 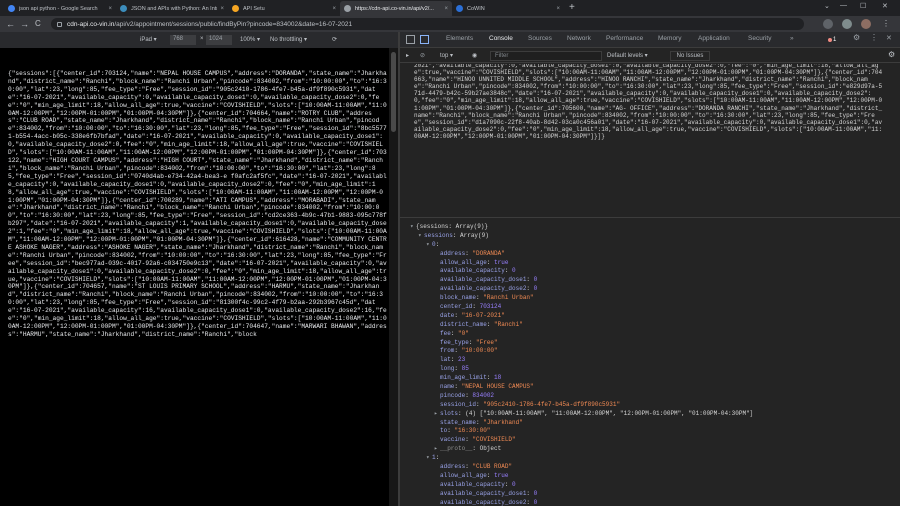 What do you see at coordinates (889, 38) in the screenshot?
I see `close-devtools-icon: ✕` at bounding box center [889, 38].